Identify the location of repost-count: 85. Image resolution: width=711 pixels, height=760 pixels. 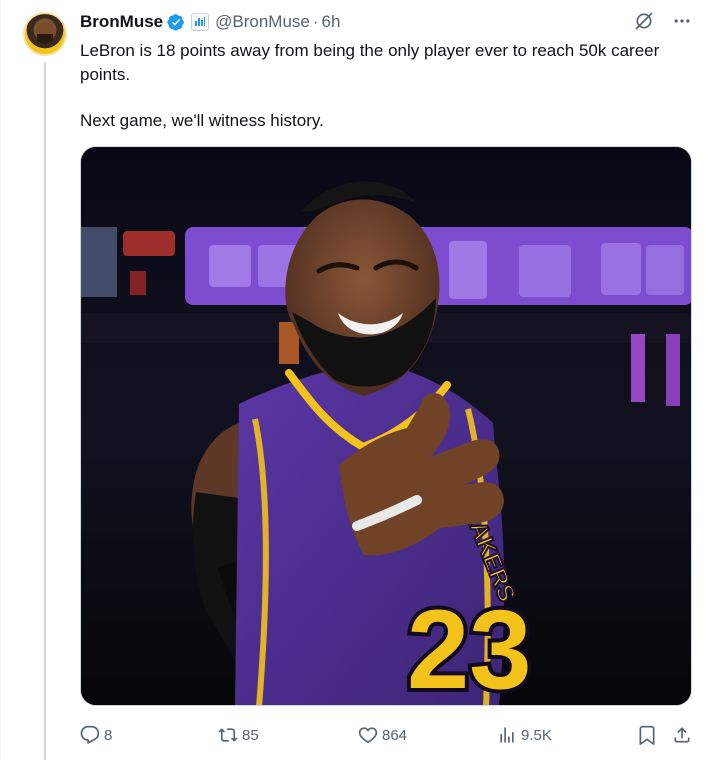
(250, 735).